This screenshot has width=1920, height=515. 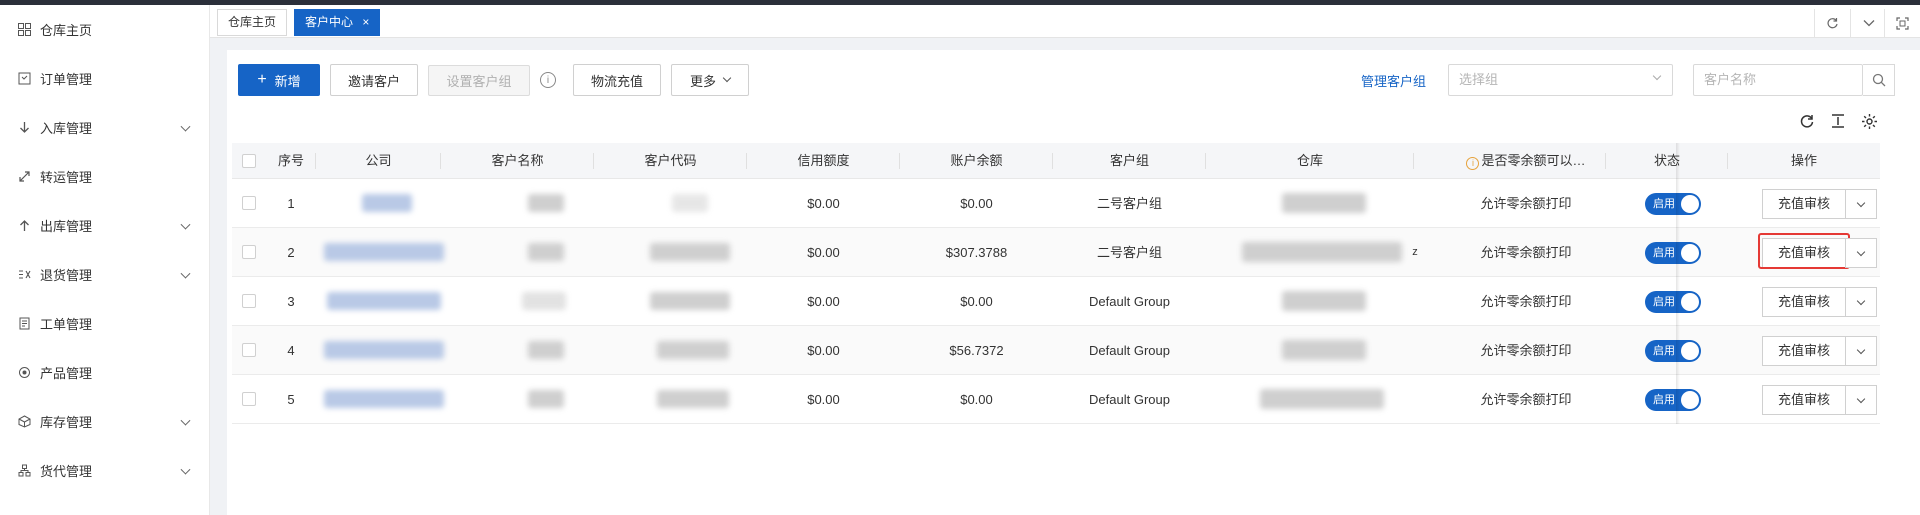 What do you see at coordinates (1056, 203) in the screenshot?
I see `table-row: 1 $0.00 $0.00 二号客户组 允许零余额打印 启用 充值审核` at bounding box center [1056, 203].